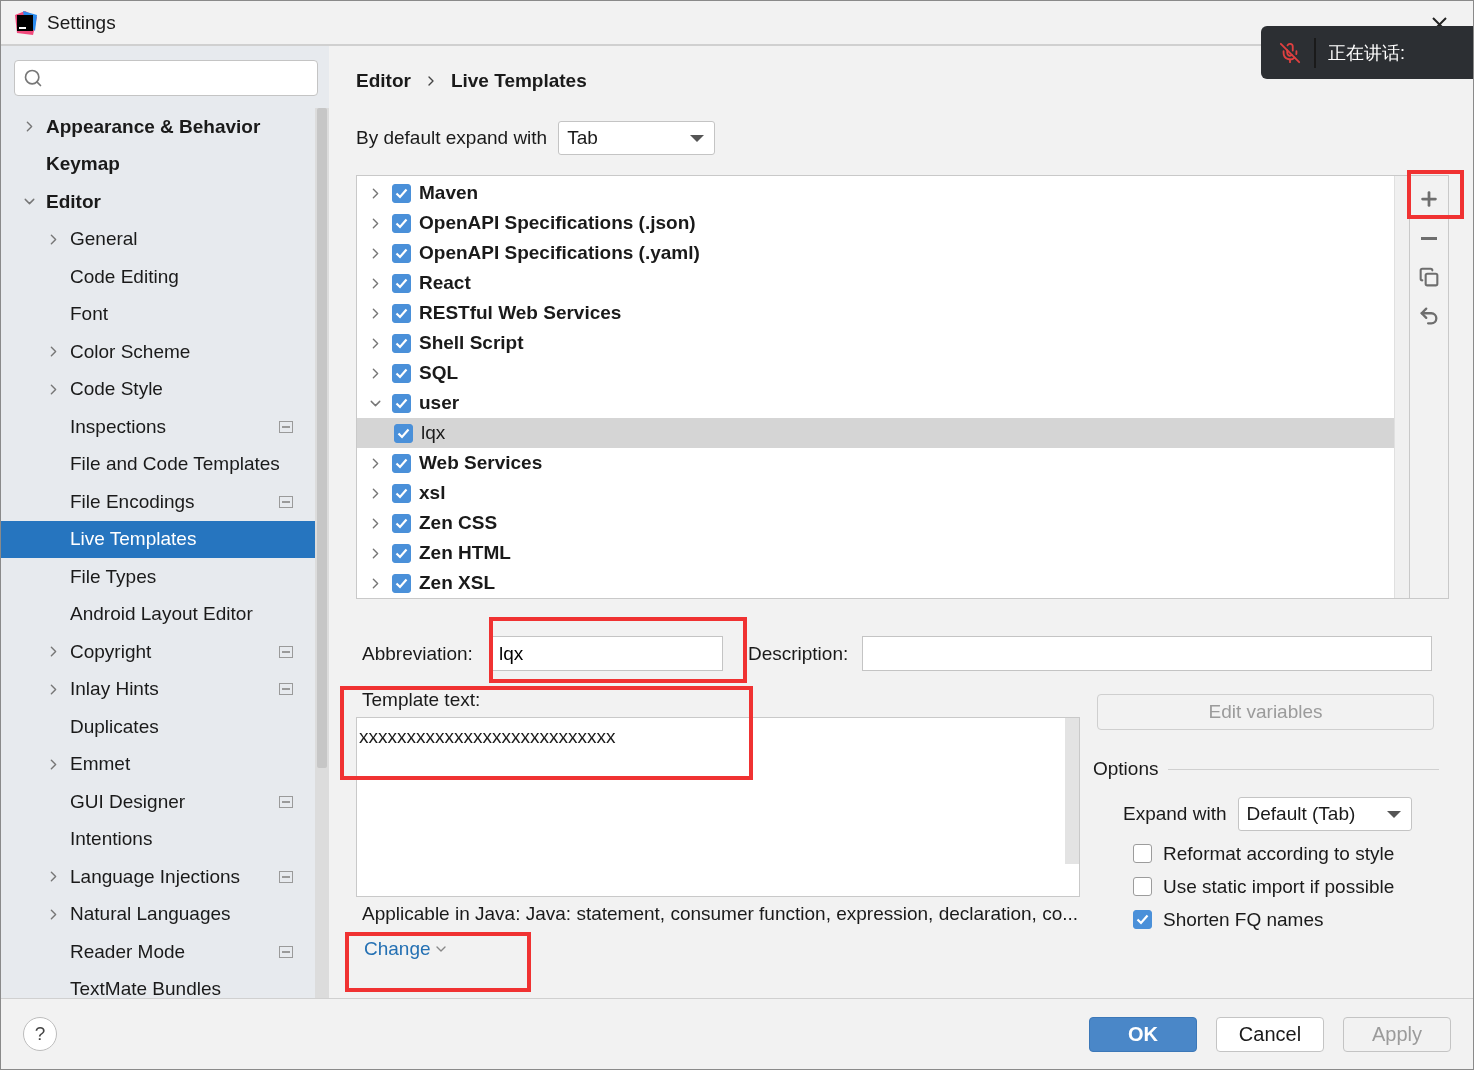  Describe the element at coordinates (158, 202) in the screenshot. I see `sidebar-item: Editor` at that location.